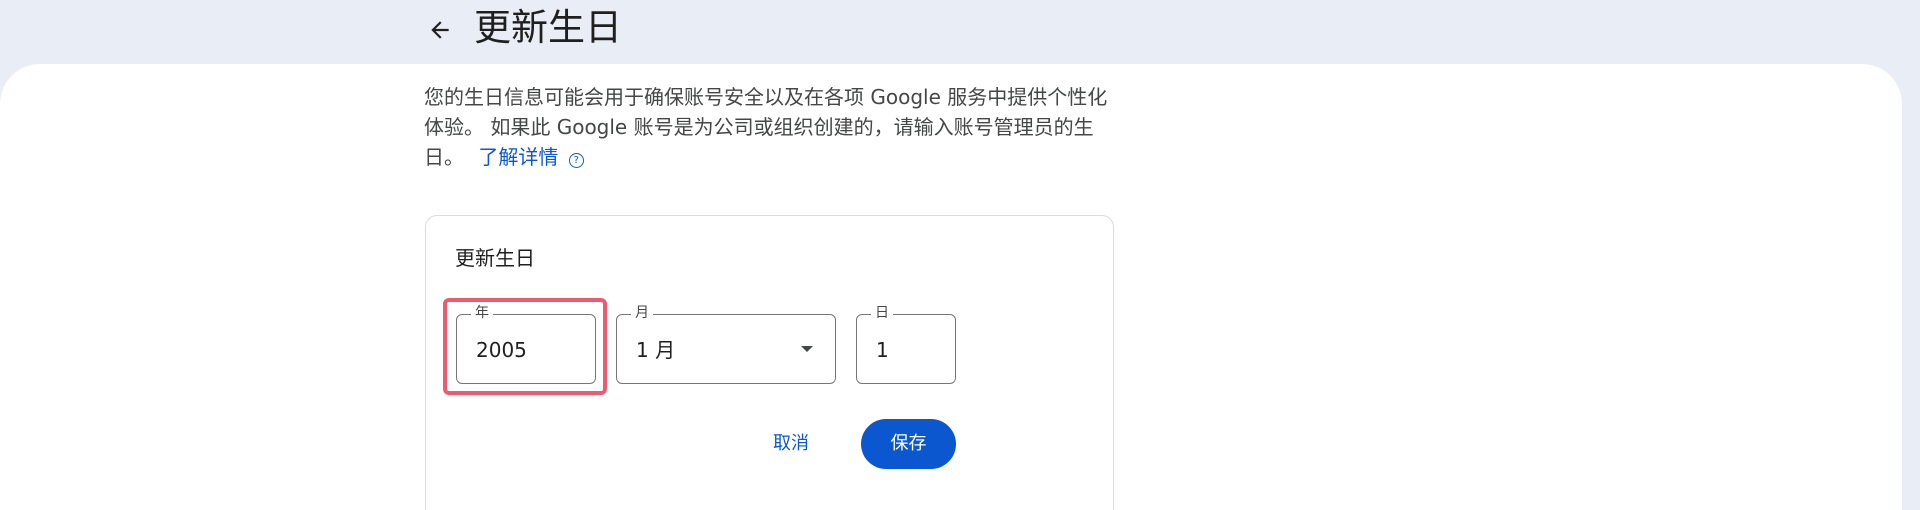 This screenshot has height=510, width=1920. Describe the element at coordinates (576, 160) in the screenshot. I see `help-circle-icon: ?` at that location.